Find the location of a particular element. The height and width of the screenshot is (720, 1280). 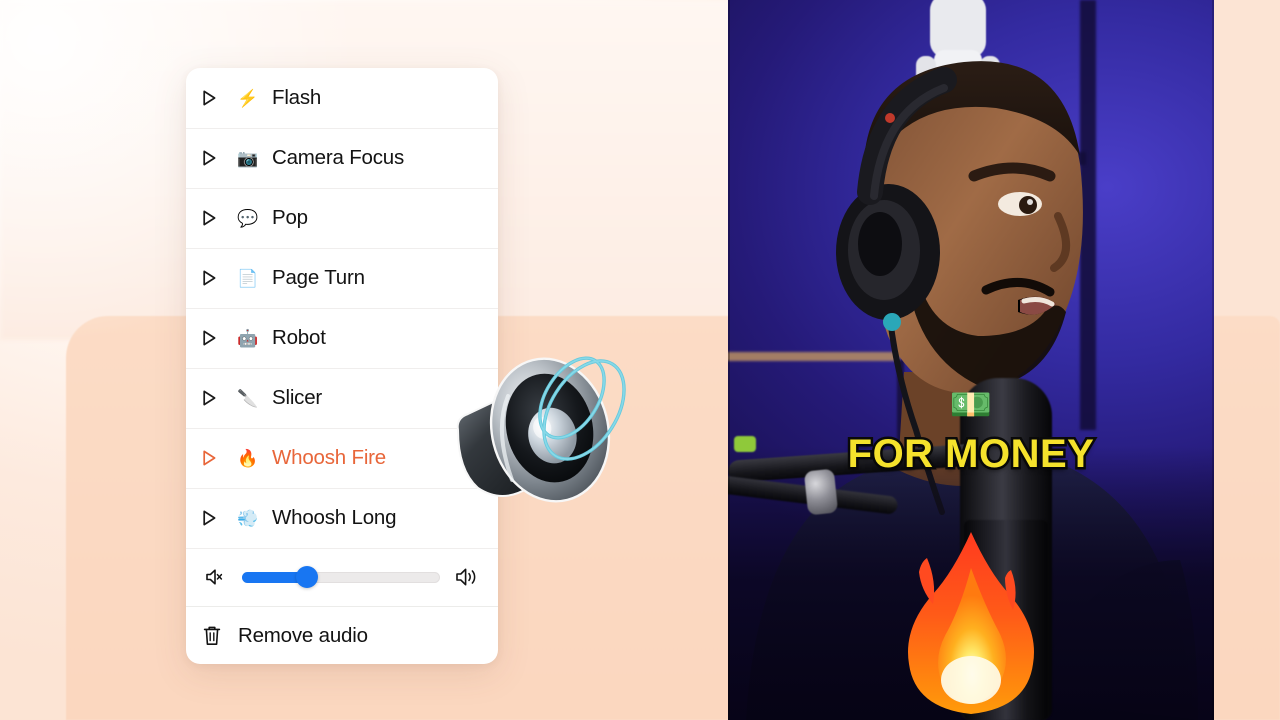

sound-item-flash: ⚡ Flash is located at coordinates (342, 98).